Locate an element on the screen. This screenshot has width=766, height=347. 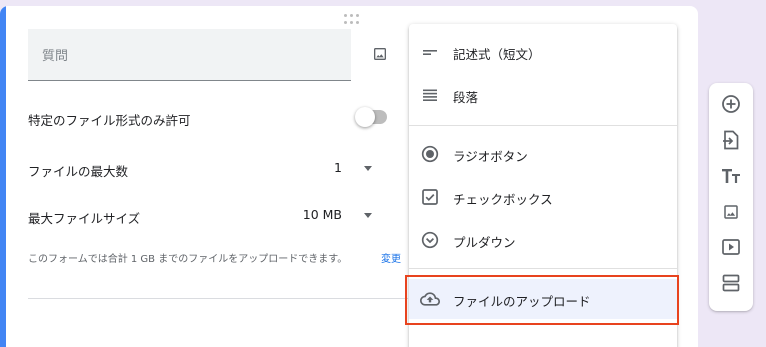
paragraph-icon is located at coordinates (430, 95).